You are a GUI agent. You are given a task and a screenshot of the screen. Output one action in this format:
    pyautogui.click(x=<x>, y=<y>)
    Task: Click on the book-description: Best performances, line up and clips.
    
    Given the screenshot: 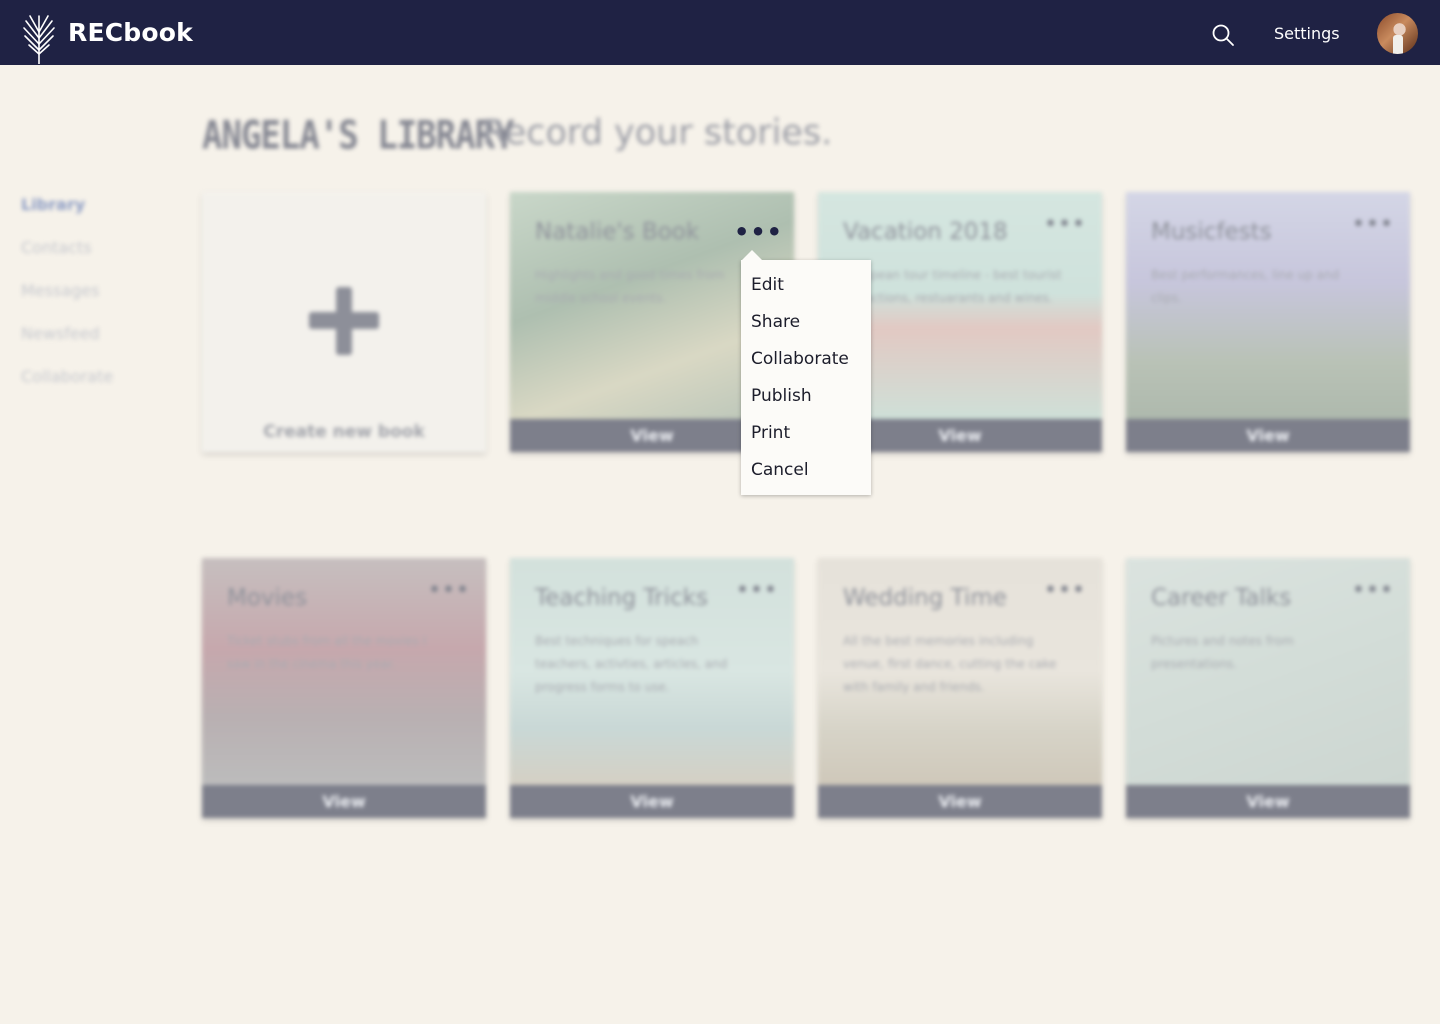 What is the action you would take?
    pyautogui.click(x=1245, y=286)
    